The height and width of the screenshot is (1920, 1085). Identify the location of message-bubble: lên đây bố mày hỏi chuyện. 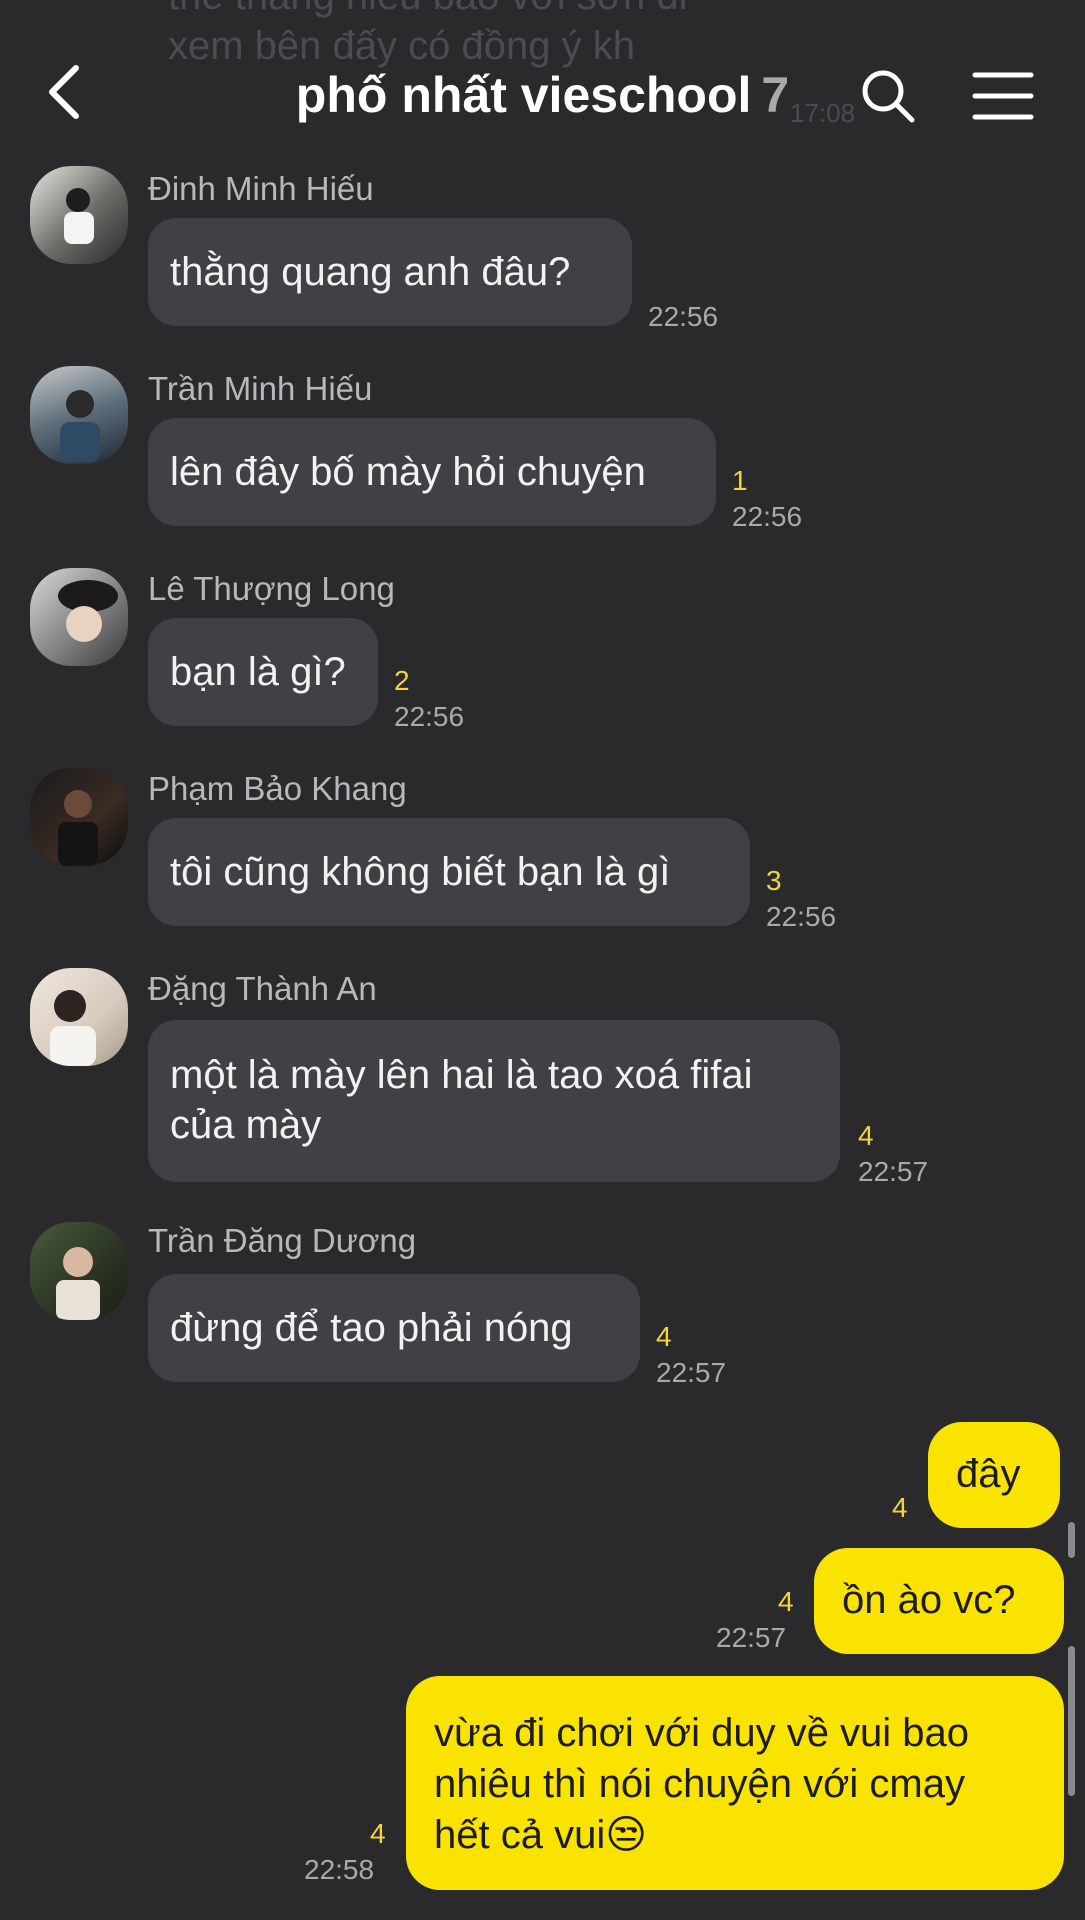
(432, 472).